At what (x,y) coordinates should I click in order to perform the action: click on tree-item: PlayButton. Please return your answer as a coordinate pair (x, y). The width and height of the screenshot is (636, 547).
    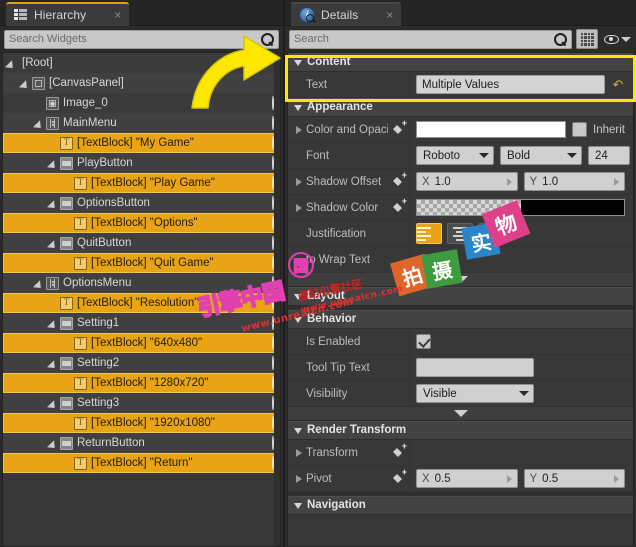
    Looking at the image, I should click on (141, 163).